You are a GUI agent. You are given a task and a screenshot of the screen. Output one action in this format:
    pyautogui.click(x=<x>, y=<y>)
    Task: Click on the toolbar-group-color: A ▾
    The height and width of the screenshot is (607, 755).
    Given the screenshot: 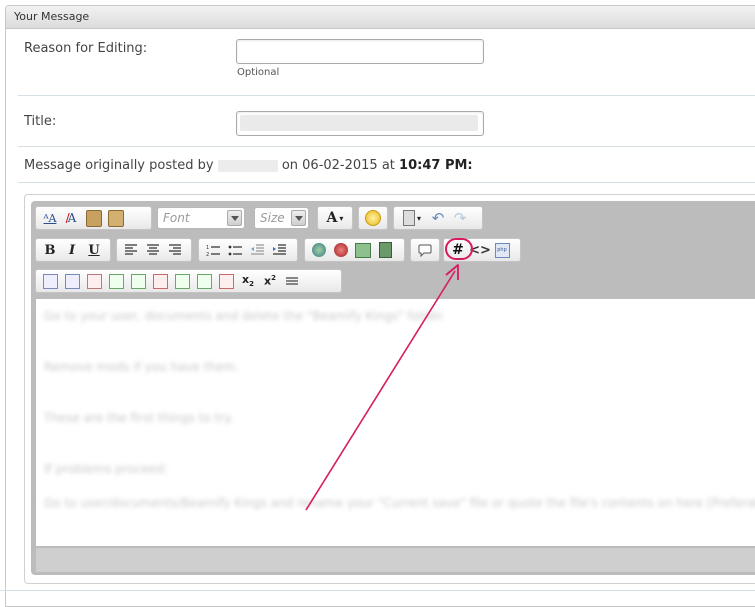 What is the action you would take?
    pyautogui.click(x=335, y=218)
    